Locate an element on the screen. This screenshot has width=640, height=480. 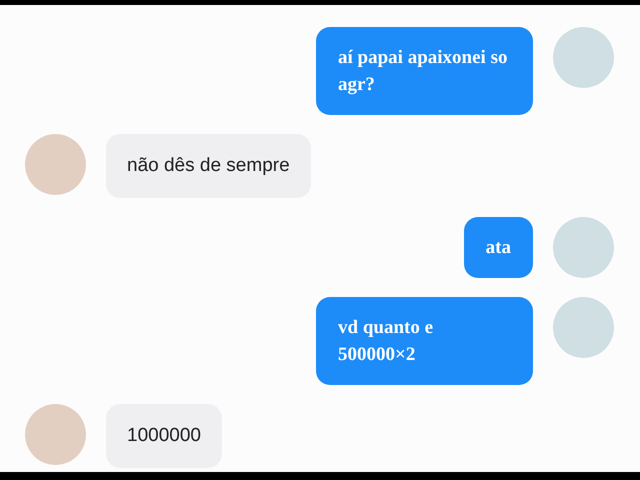
sent-message: vd quanto e 500000×2 is located at coordinates (424, 341).